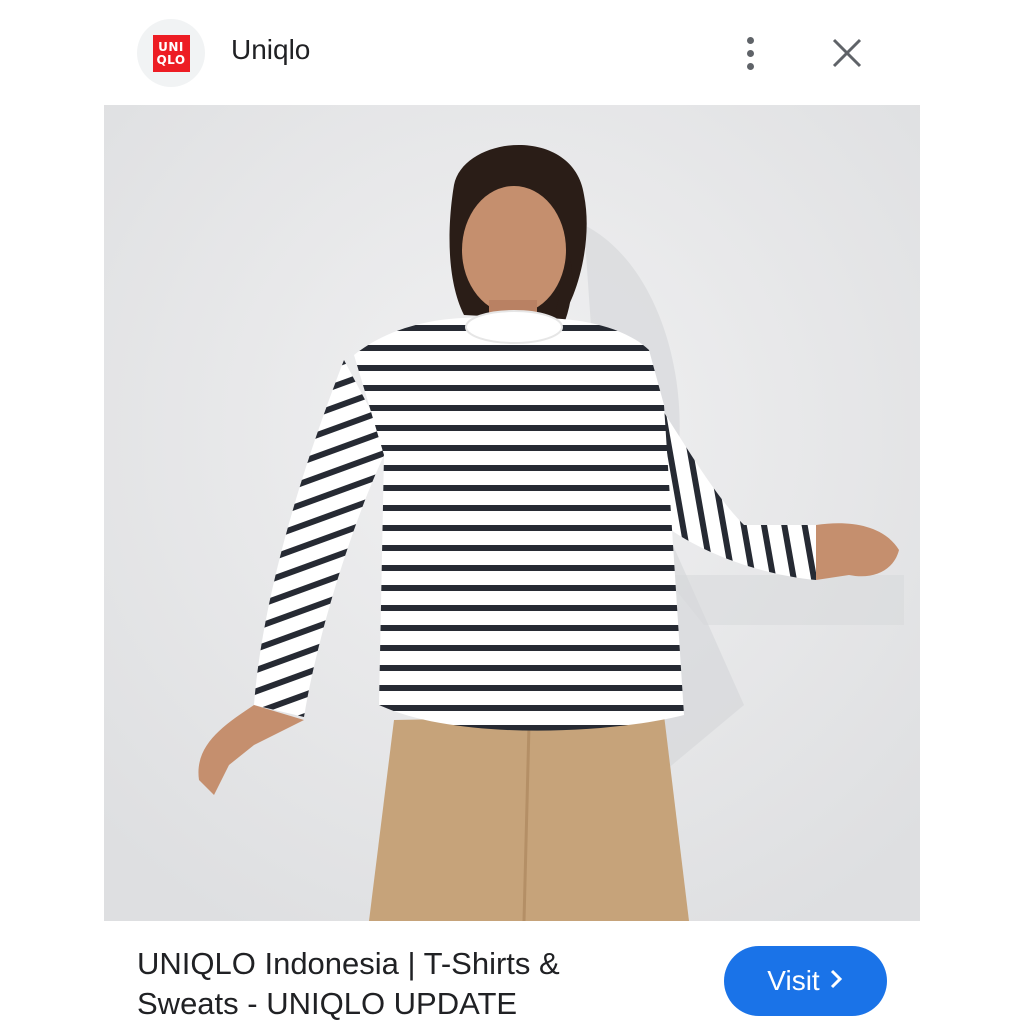 The width and height of the screenshot is (1024, 1024). Describe the element at coordinates (270, 50) in the screenshot. I see `site-name: Uniqlo` at that location.